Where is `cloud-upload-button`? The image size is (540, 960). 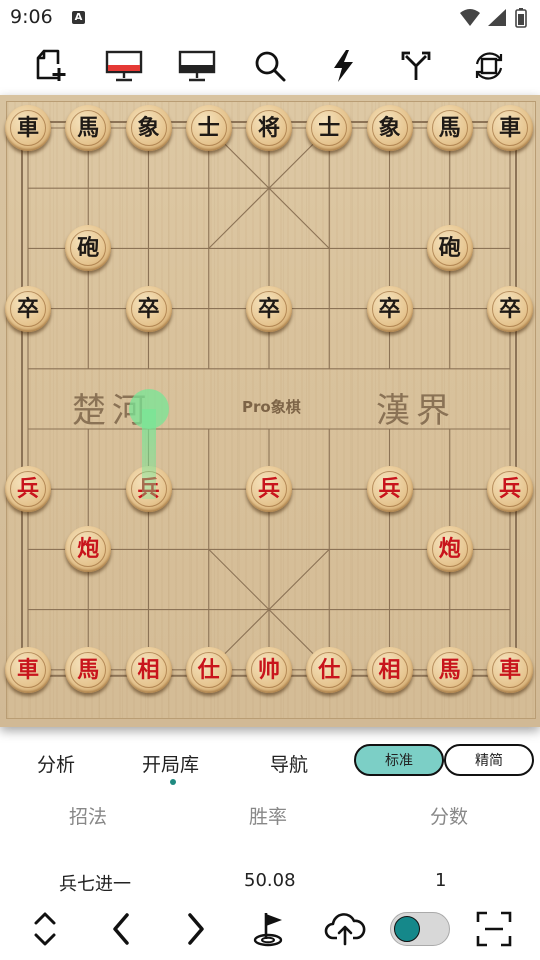 cloud-upload-button is located at coordinates (345, 929).